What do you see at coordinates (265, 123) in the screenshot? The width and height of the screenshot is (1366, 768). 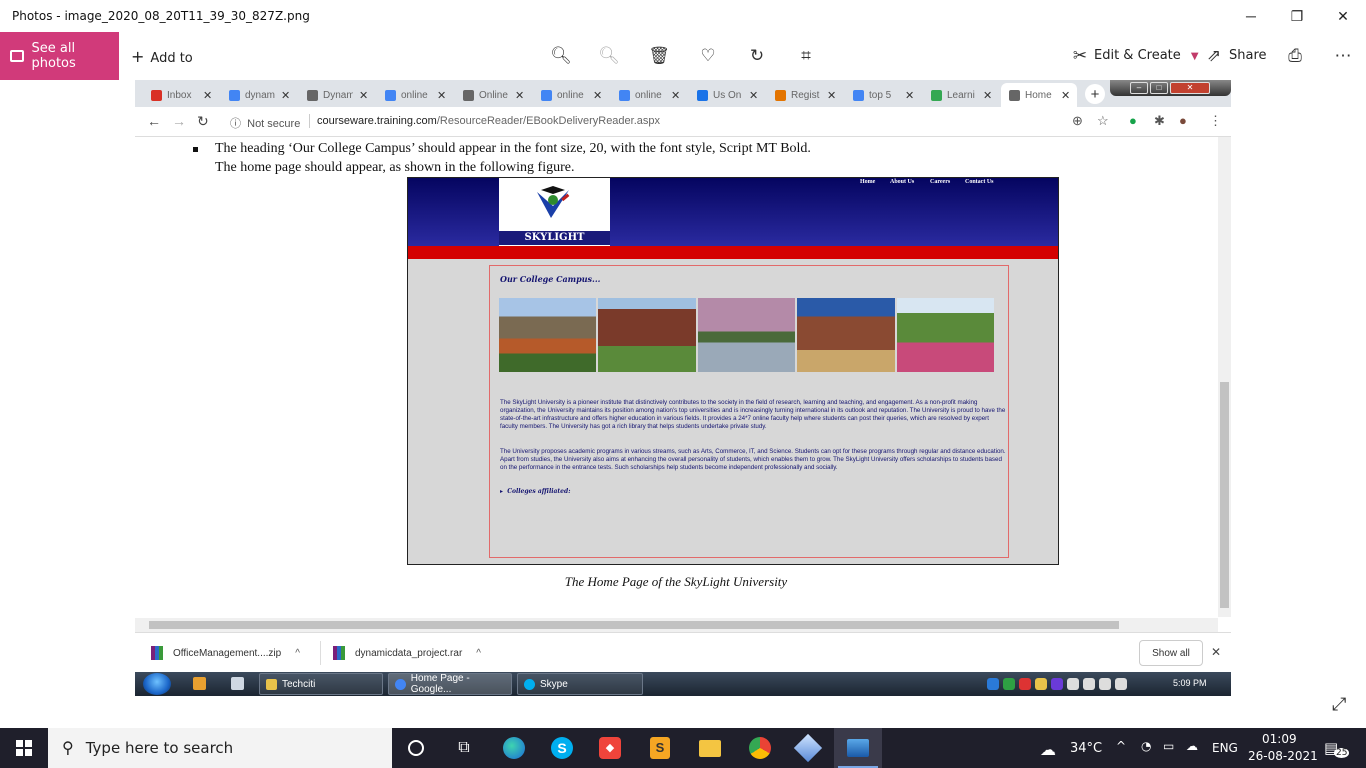 I see `security-indicator: ⓘ Not secure` at bounding box center [265, 123].